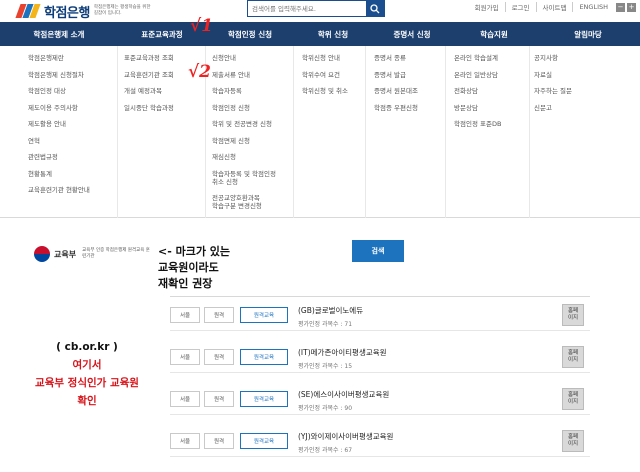  Describe the element at coordinates (116, 253) in the screenshot. I see `ministry-subtext: 교육부 인증 학점은행제 원격교육 훈련기관` at that location.